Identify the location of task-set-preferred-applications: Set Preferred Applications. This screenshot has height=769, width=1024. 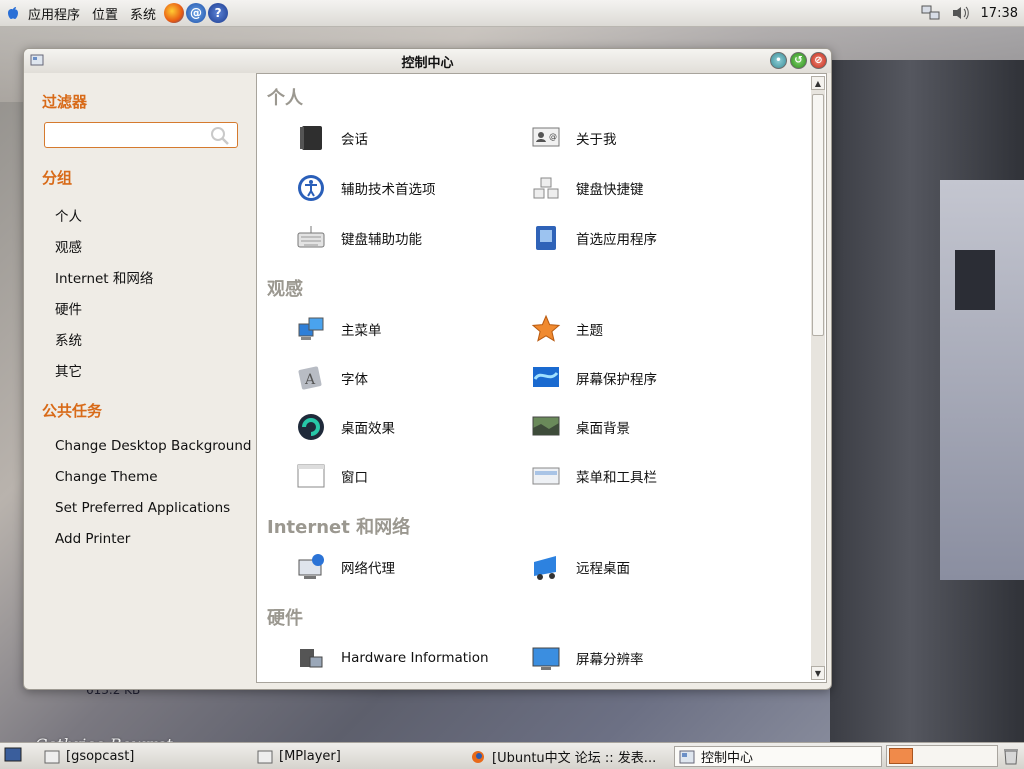
(142, 508).